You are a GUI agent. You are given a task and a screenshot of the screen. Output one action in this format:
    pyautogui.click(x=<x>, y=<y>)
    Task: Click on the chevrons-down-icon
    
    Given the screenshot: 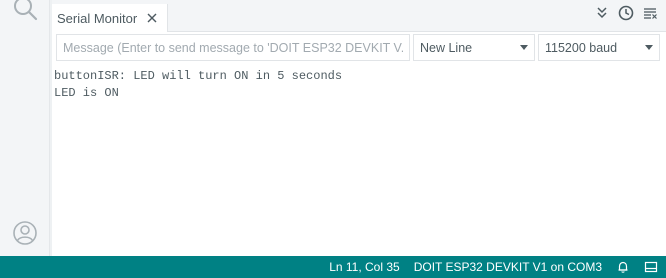 What is the action you would take?
    pyautogui.click(x=602, y=13)
    